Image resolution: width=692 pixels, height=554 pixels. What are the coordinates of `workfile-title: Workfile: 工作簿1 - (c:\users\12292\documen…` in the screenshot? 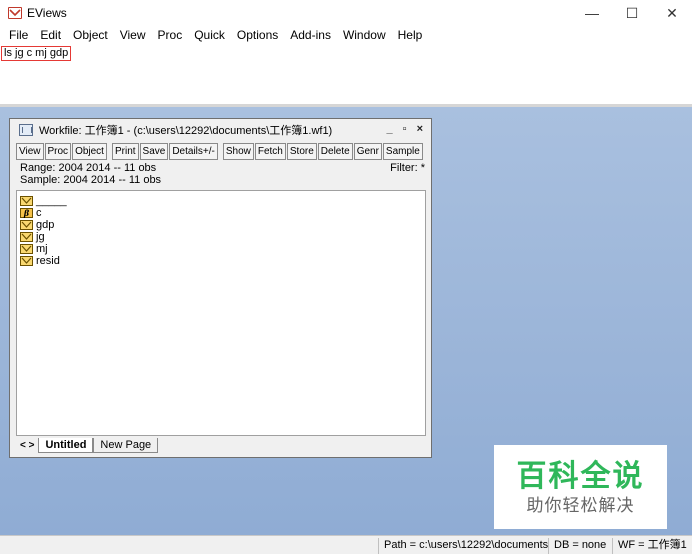 It's located at (186, 131).